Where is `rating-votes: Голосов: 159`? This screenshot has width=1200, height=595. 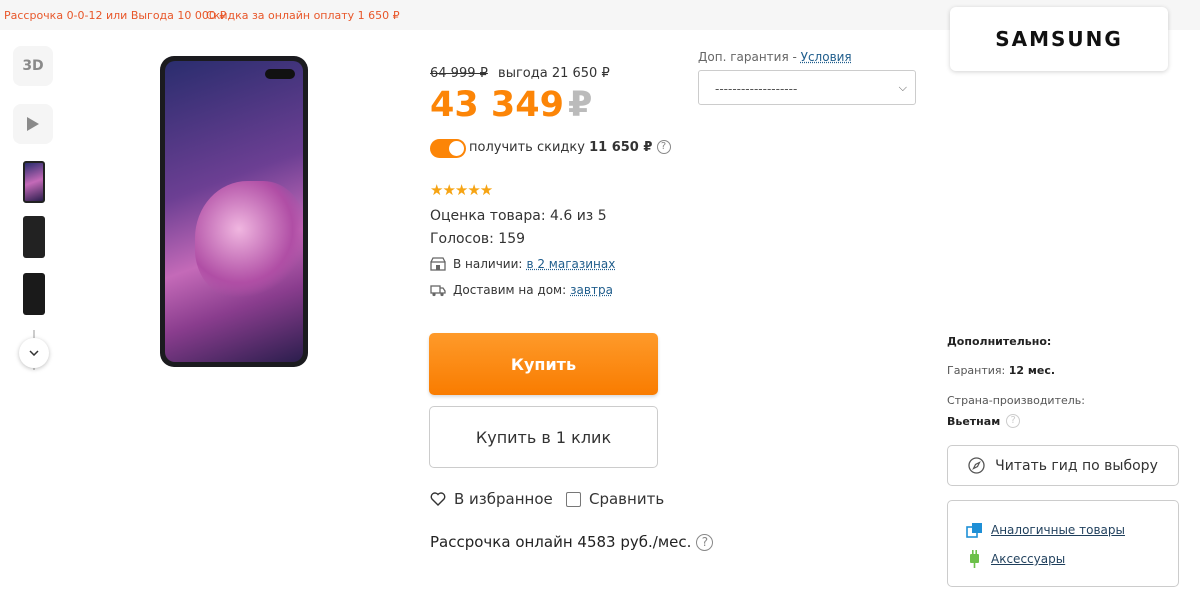
rating-votes: Голосов: 159 is located at coordinates (478, 239).